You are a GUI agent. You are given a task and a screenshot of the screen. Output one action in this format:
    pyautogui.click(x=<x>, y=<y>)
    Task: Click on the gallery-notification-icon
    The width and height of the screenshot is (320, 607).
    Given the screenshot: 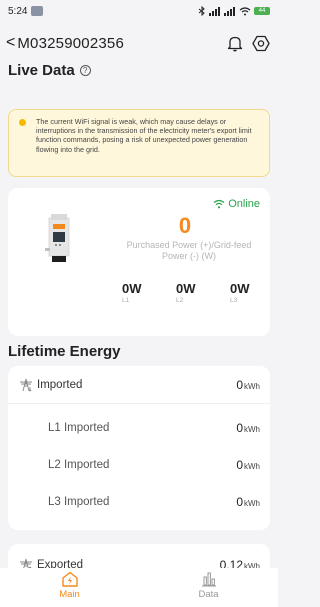 What is the action you would take?
    pyautogui.click(x=37, y=11)
    